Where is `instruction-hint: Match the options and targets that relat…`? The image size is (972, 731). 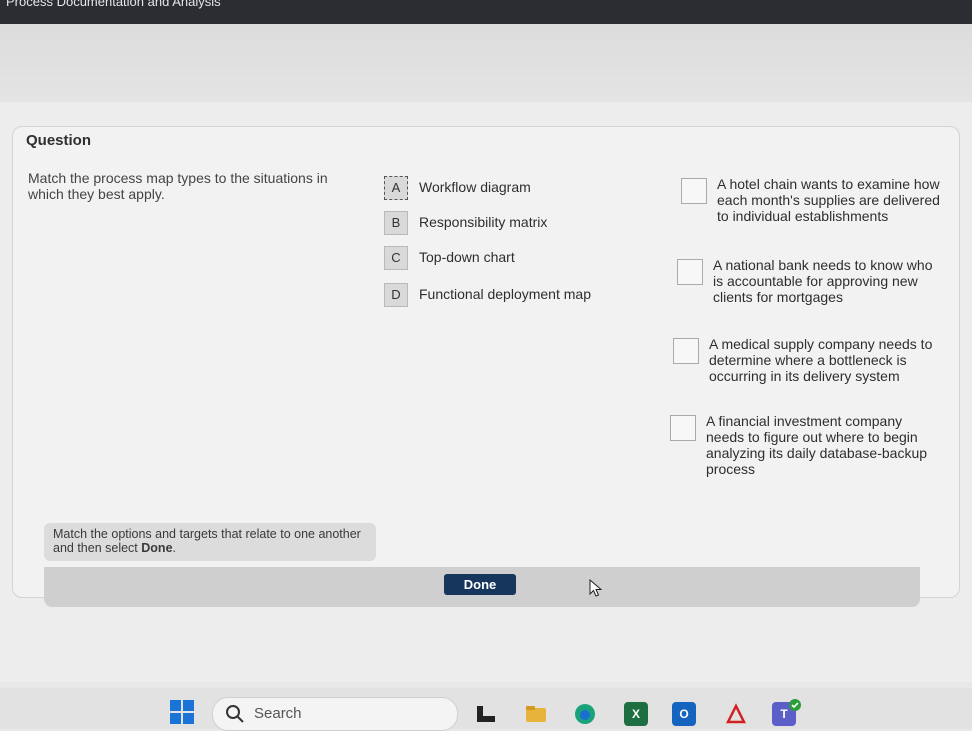
instruction-hint: Match the options and targets that relat… is located at coordinates (210, 542).